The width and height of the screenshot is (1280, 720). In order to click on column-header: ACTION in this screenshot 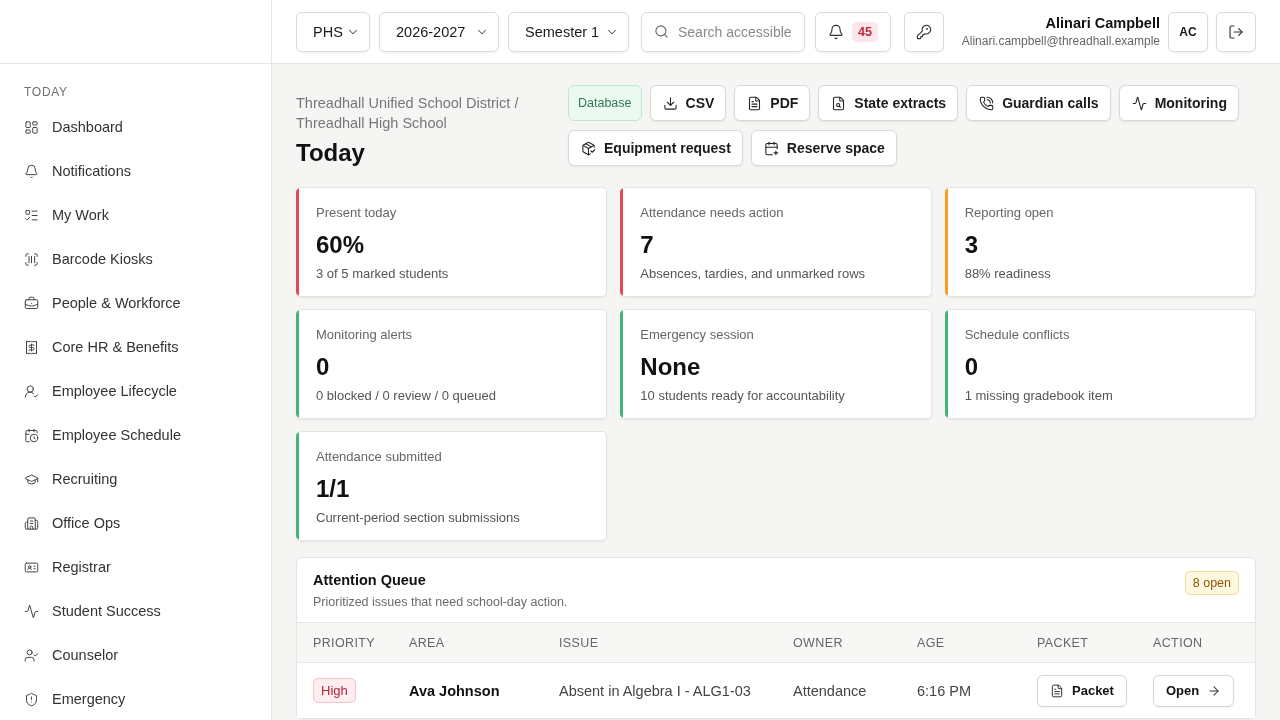, I will do `click(1178, 642)`.